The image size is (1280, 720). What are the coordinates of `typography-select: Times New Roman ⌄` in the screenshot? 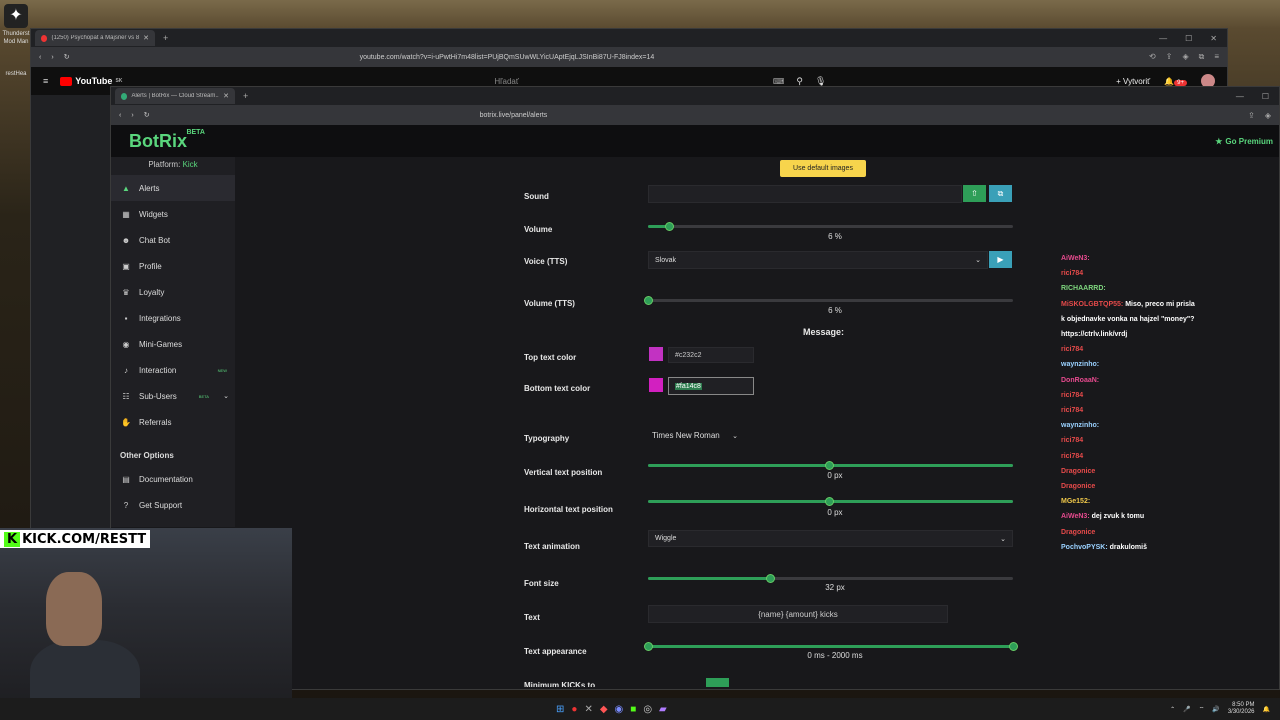 It's located at (695, 435).